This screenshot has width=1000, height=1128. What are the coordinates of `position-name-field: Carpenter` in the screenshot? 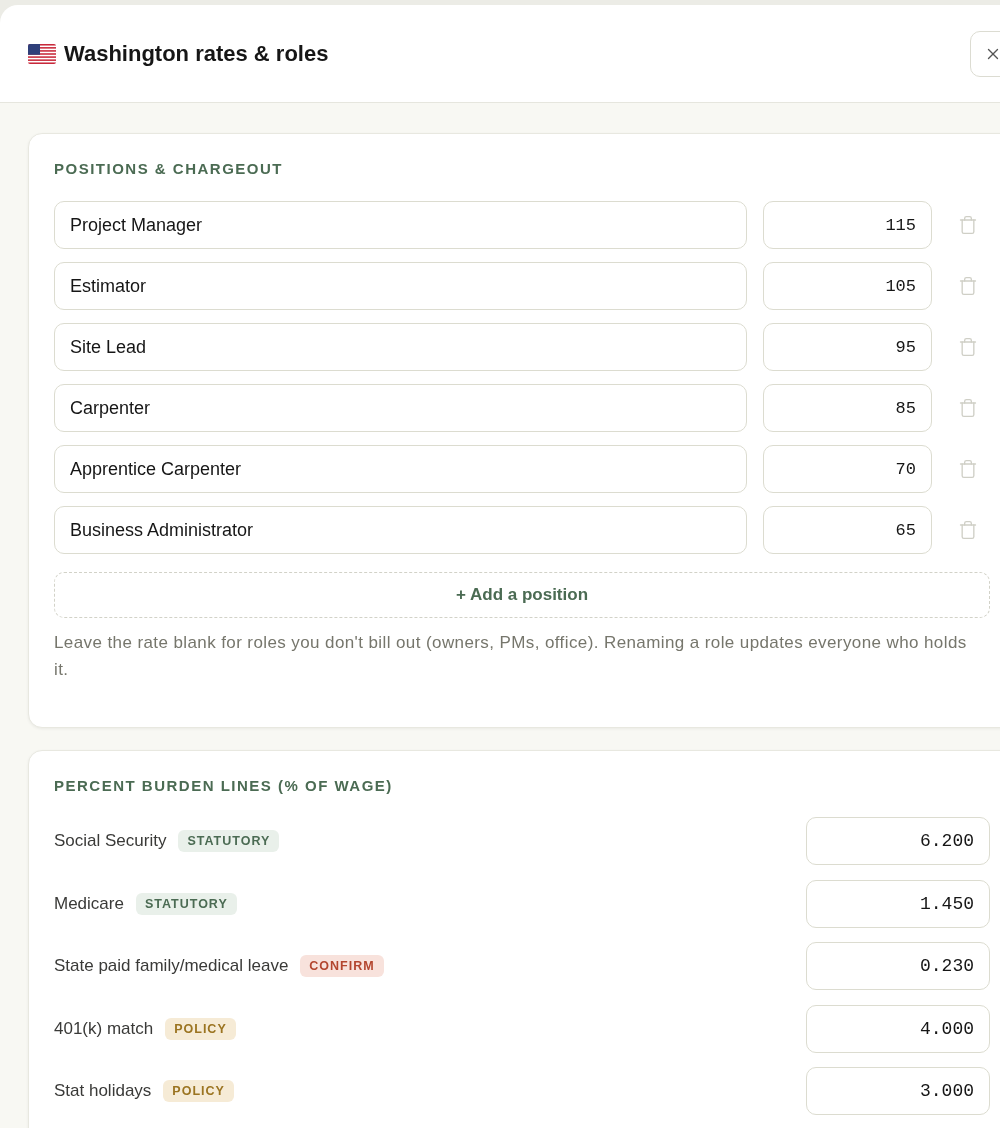 It's located at (400, 408).